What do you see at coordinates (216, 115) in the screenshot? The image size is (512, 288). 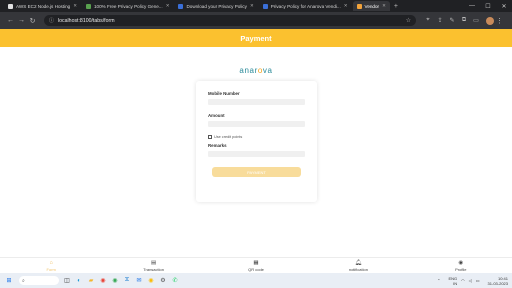 I see `amount-label: Amount` at bounding box center [216, 115].